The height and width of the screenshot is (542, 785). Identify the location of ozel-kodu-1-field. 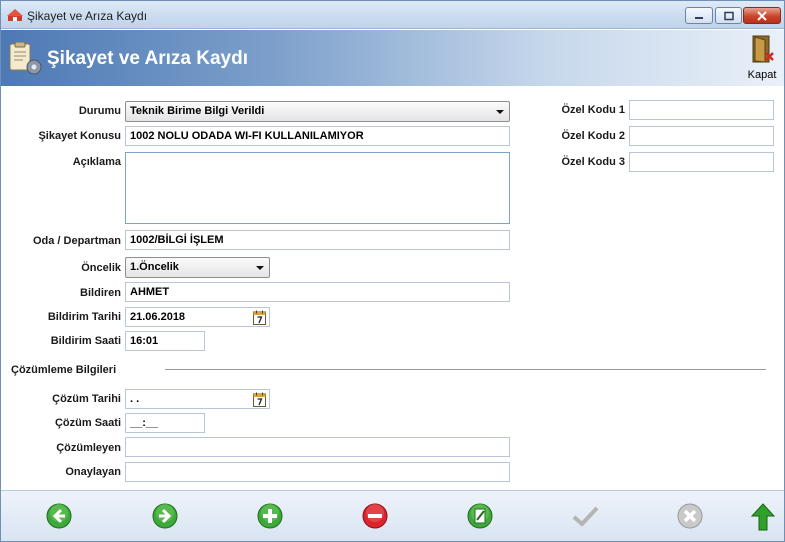
(701, 110).